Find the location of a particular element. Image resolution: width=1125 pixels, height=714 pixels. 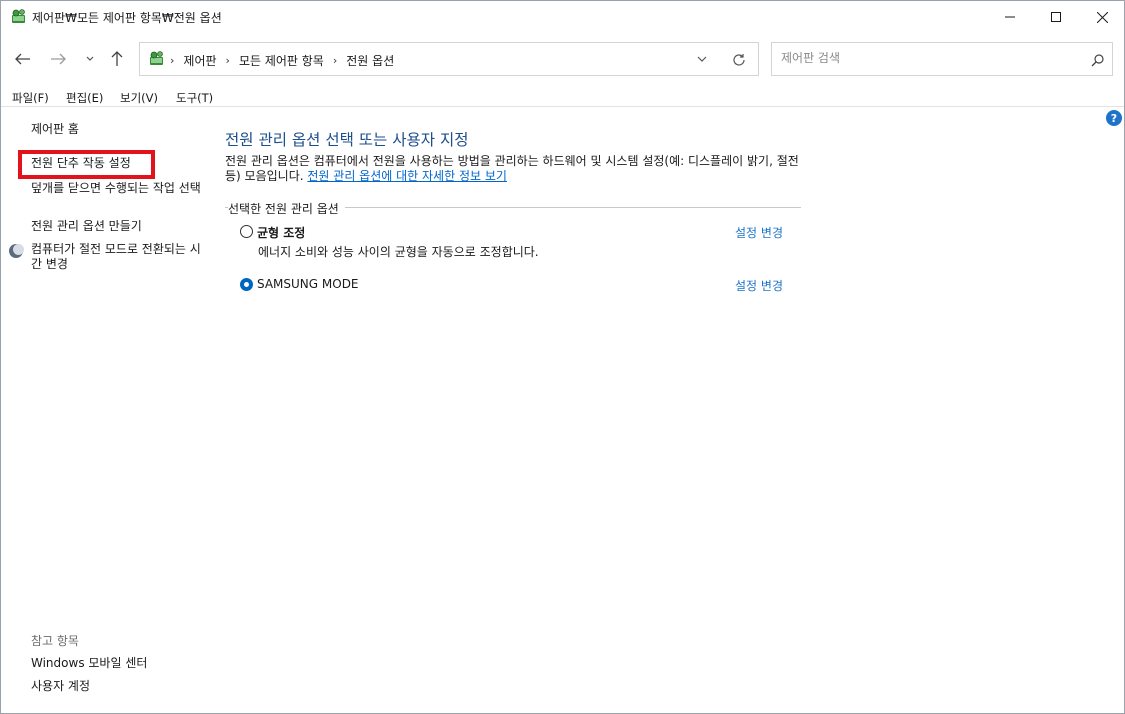

menu-edit: 편집(E) is located at coordinates (84, 98).